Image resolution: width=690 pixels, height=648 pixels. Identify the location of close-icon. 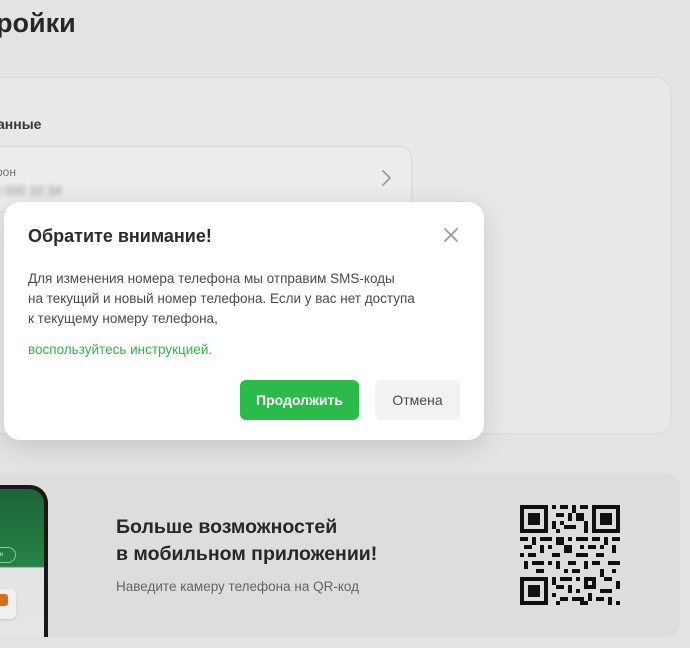
(451, 235).